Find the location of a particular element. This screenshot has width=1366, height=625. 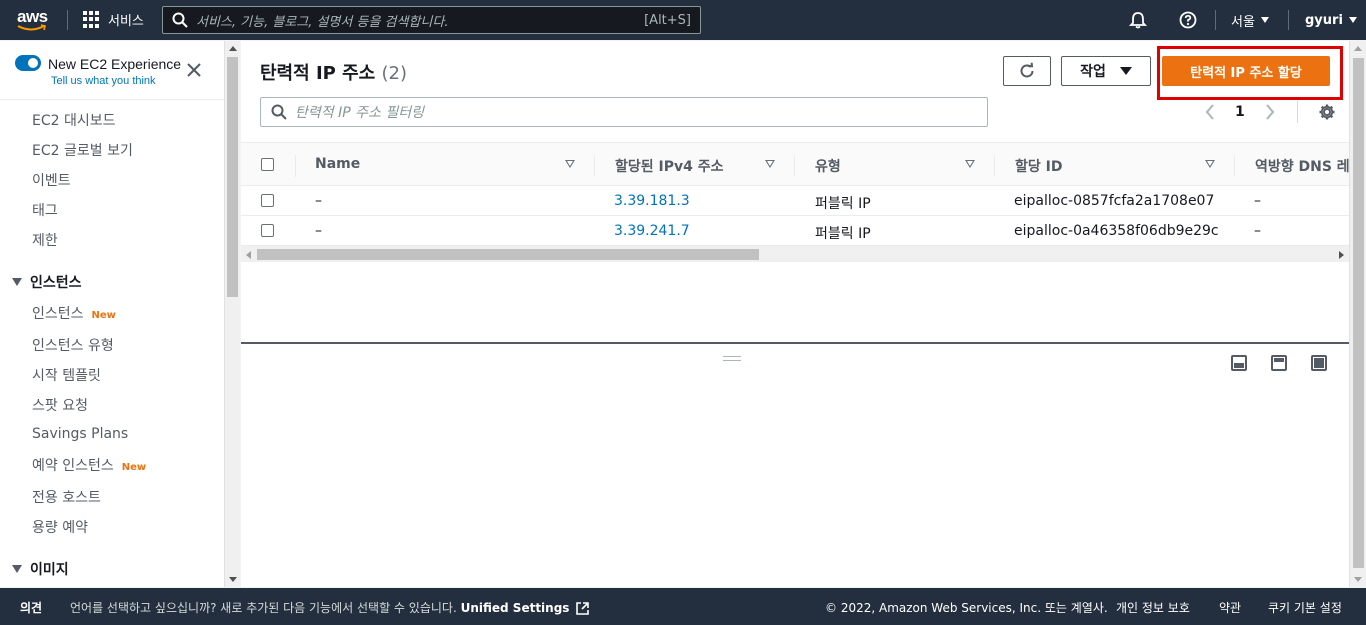

notifications-button is located at coordinates (1138, 20).